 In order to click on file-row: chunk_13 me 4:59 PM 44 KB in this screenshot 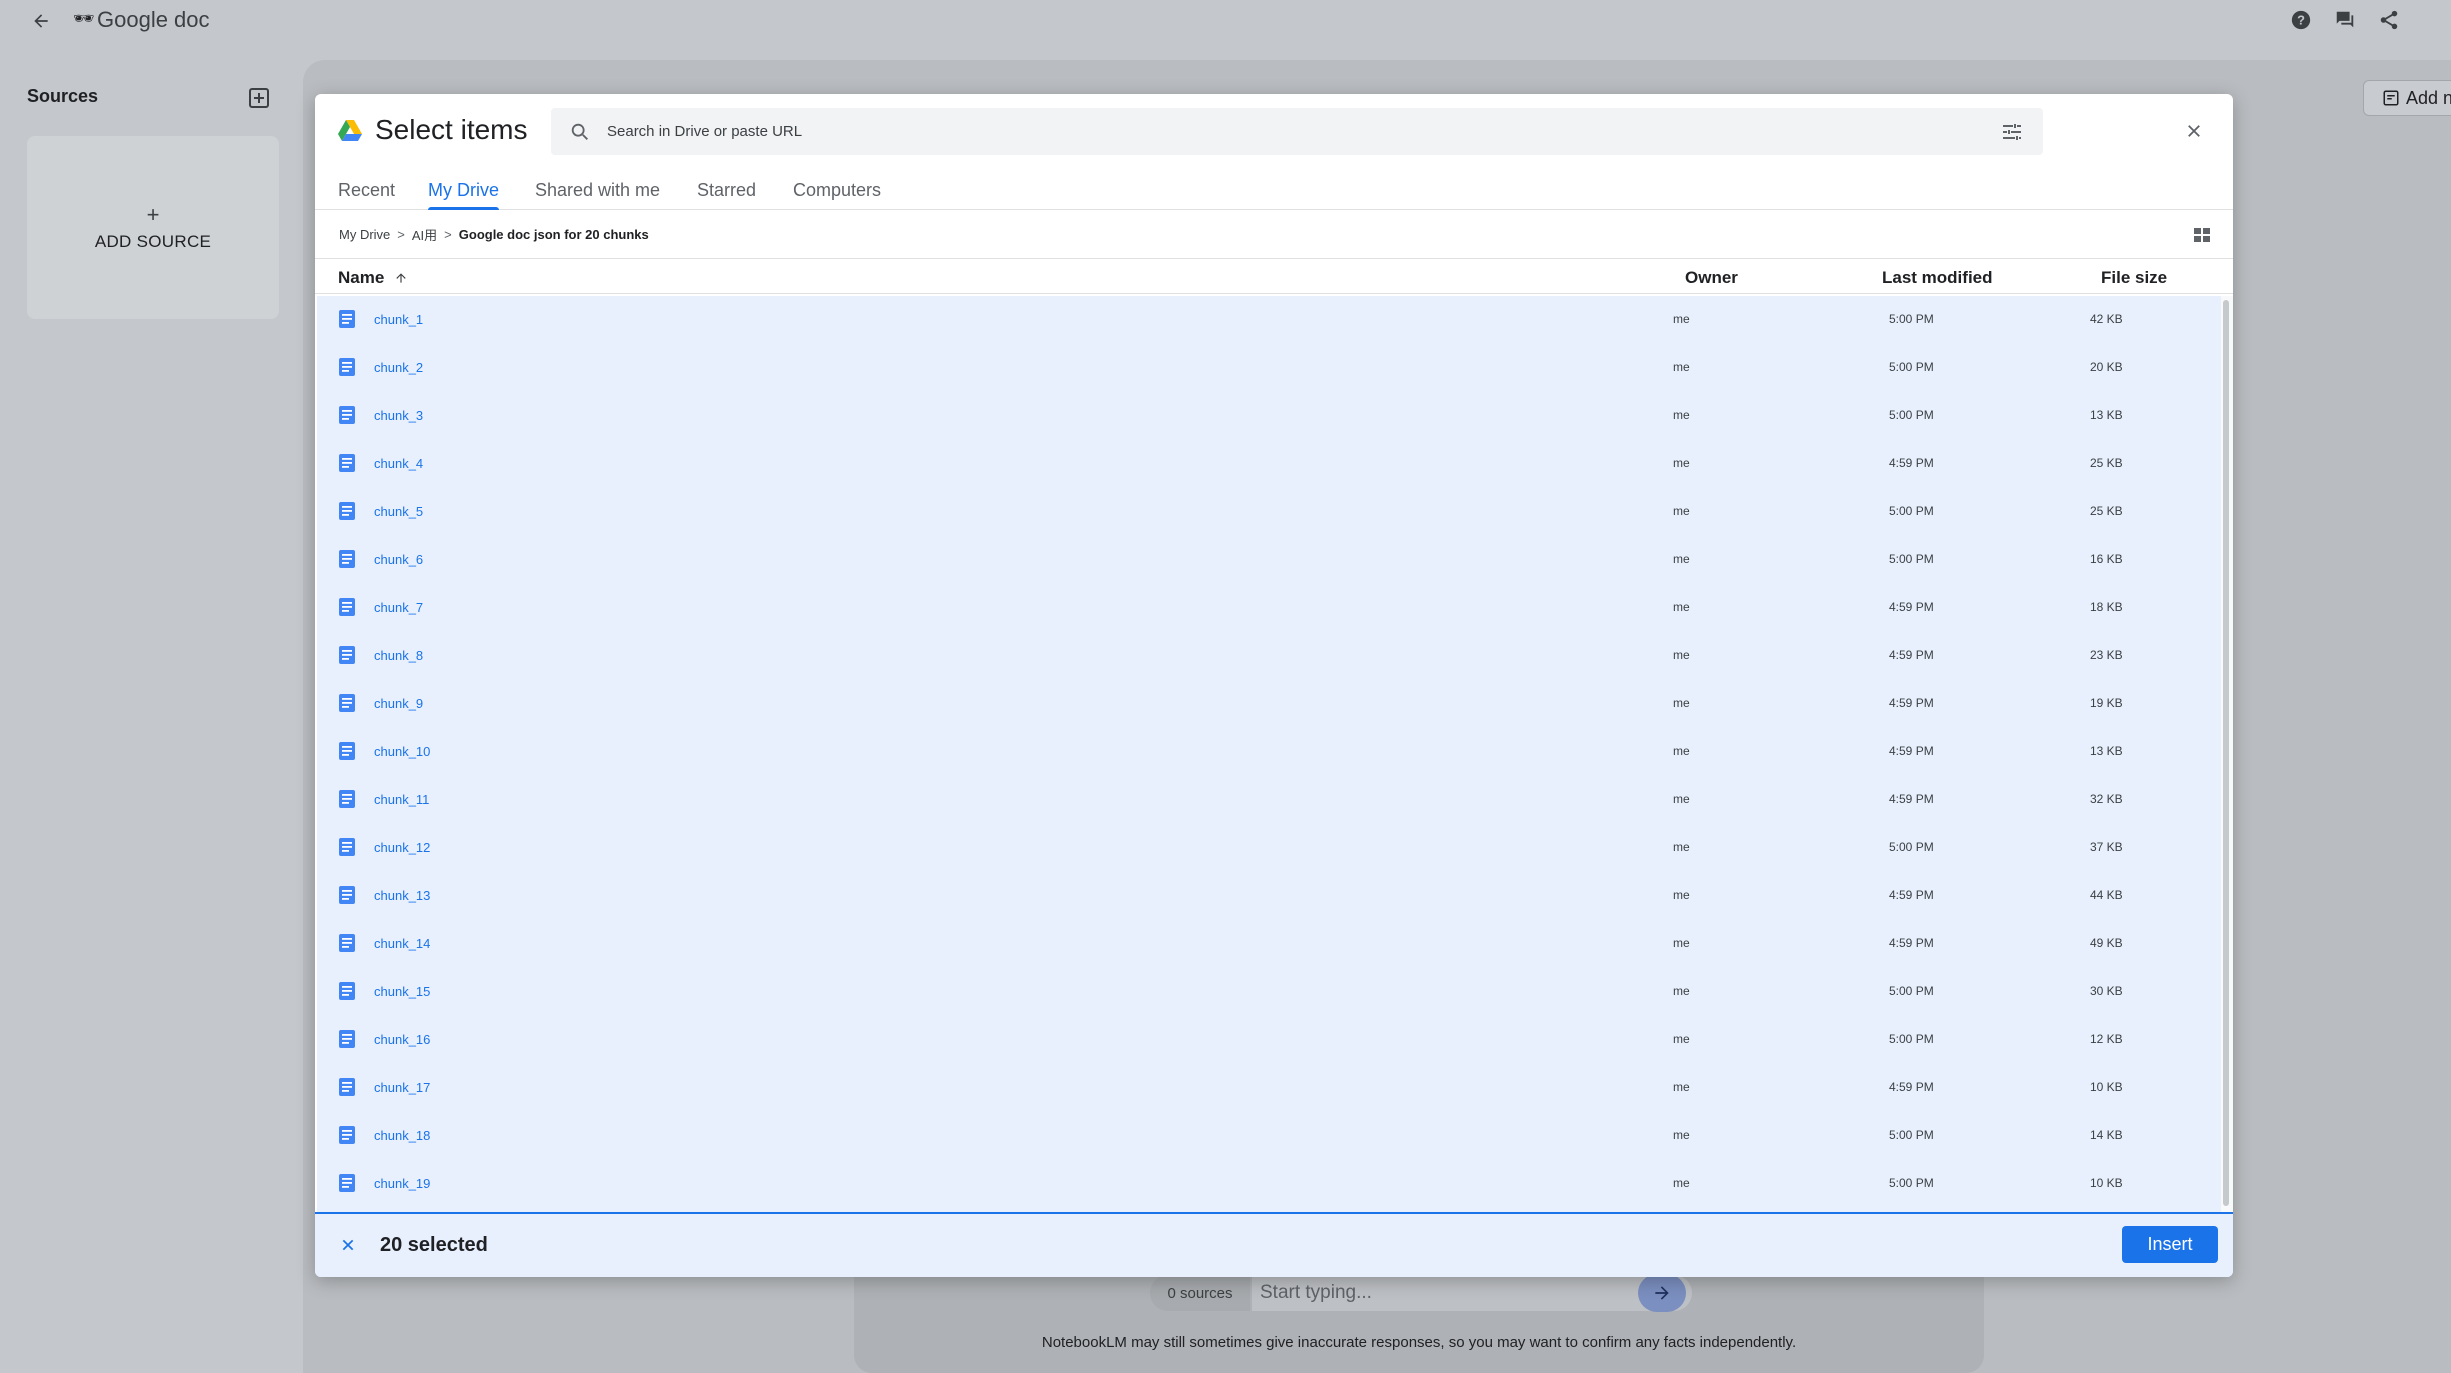, I will do `click(1269, 896)`.